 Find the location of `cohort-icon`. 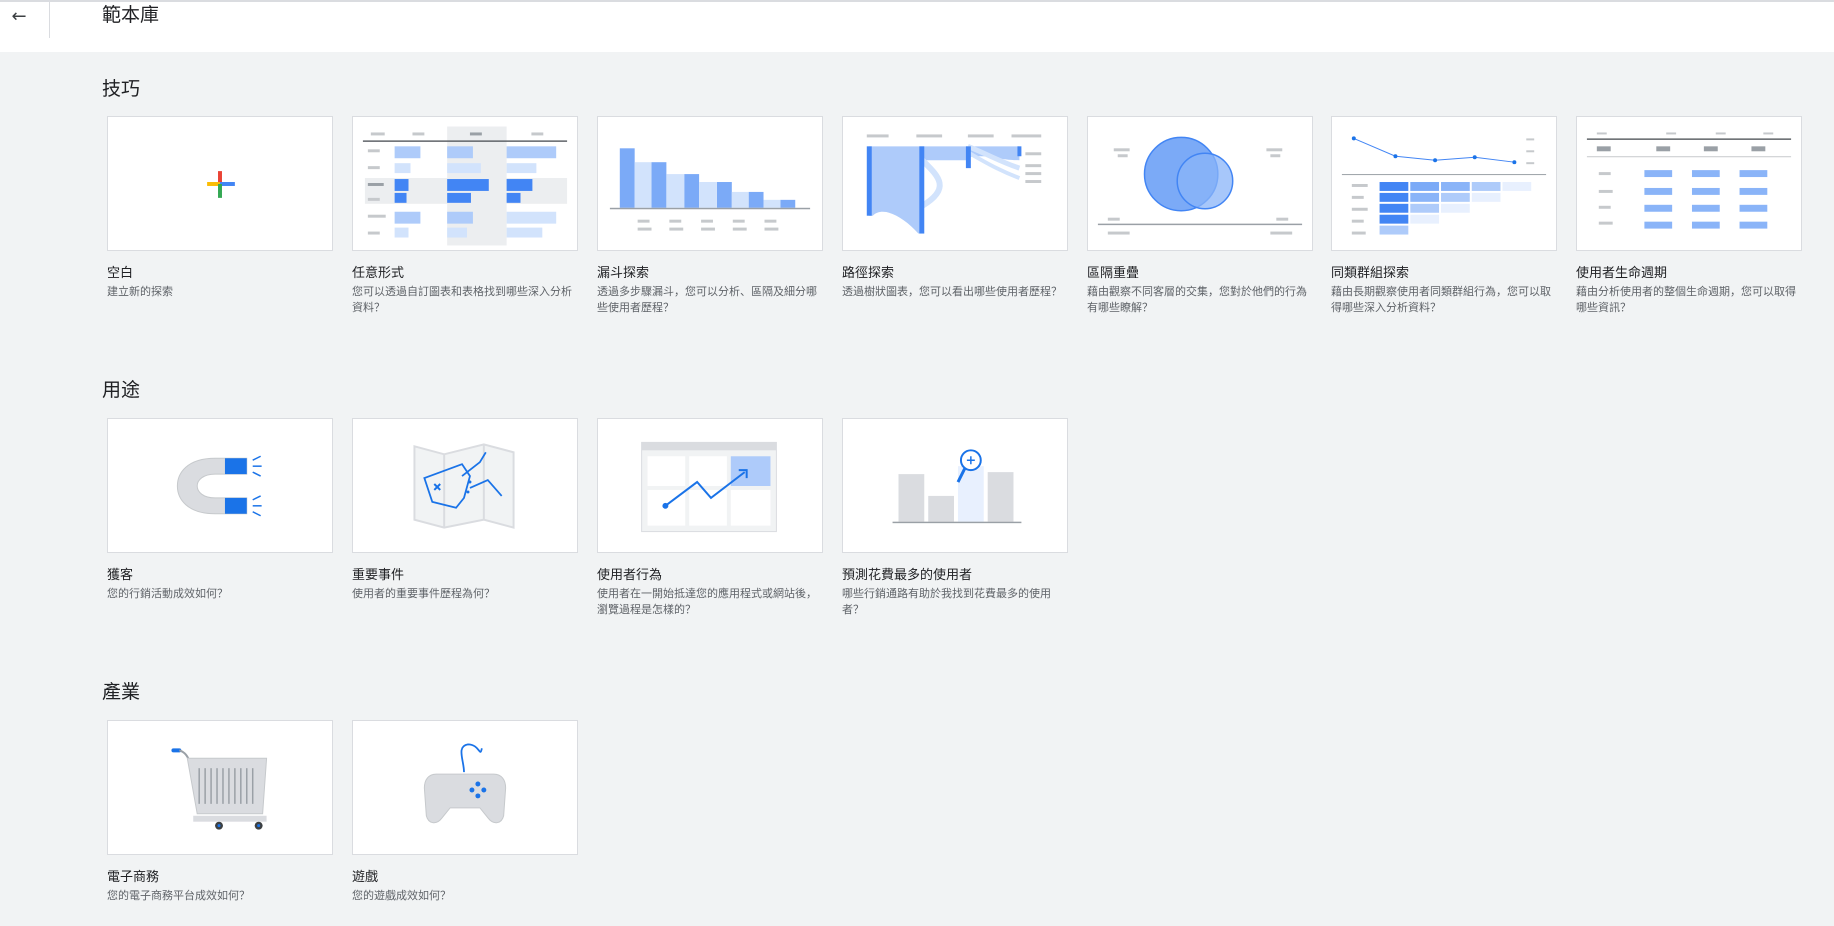

cohort-icon is located at coordinates (1444, 183).